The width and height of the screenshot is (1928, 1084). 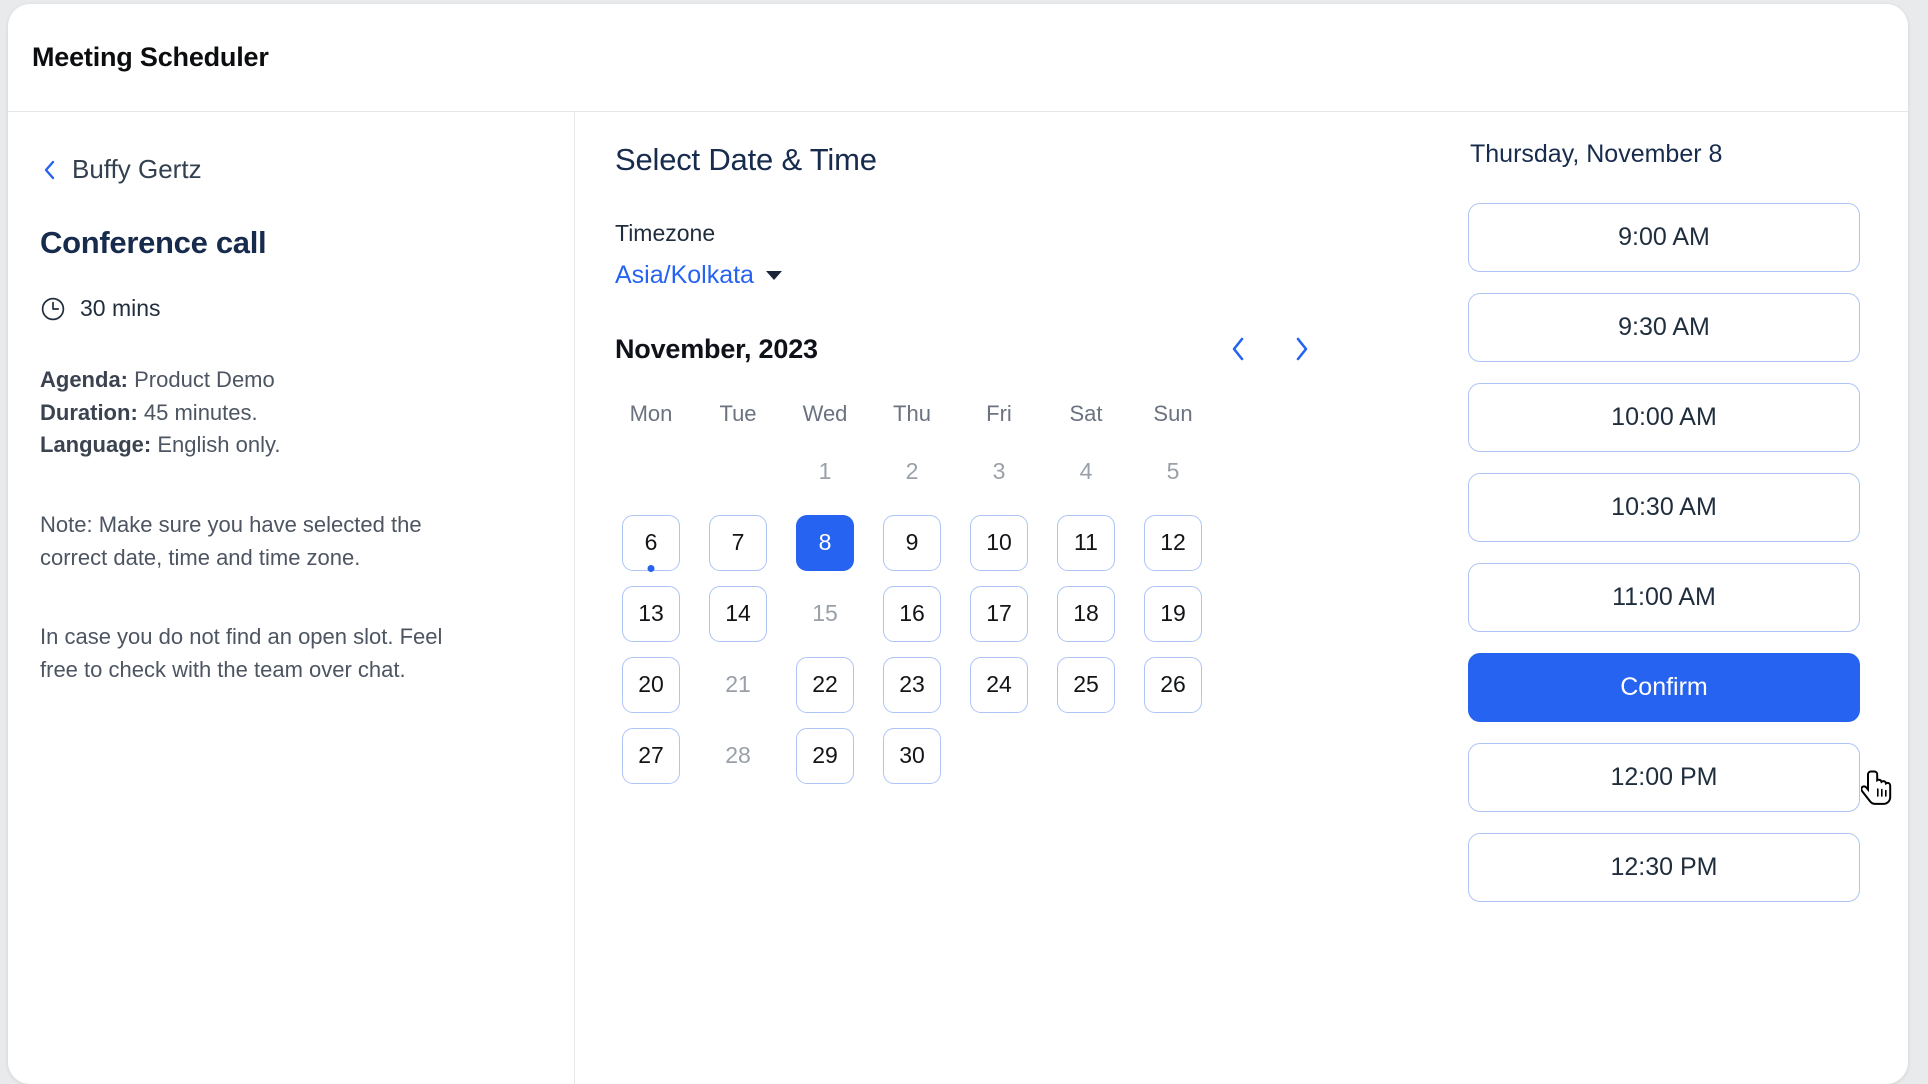 I want to click on meta-value: 45 minutes., so click(x=200, y=412).